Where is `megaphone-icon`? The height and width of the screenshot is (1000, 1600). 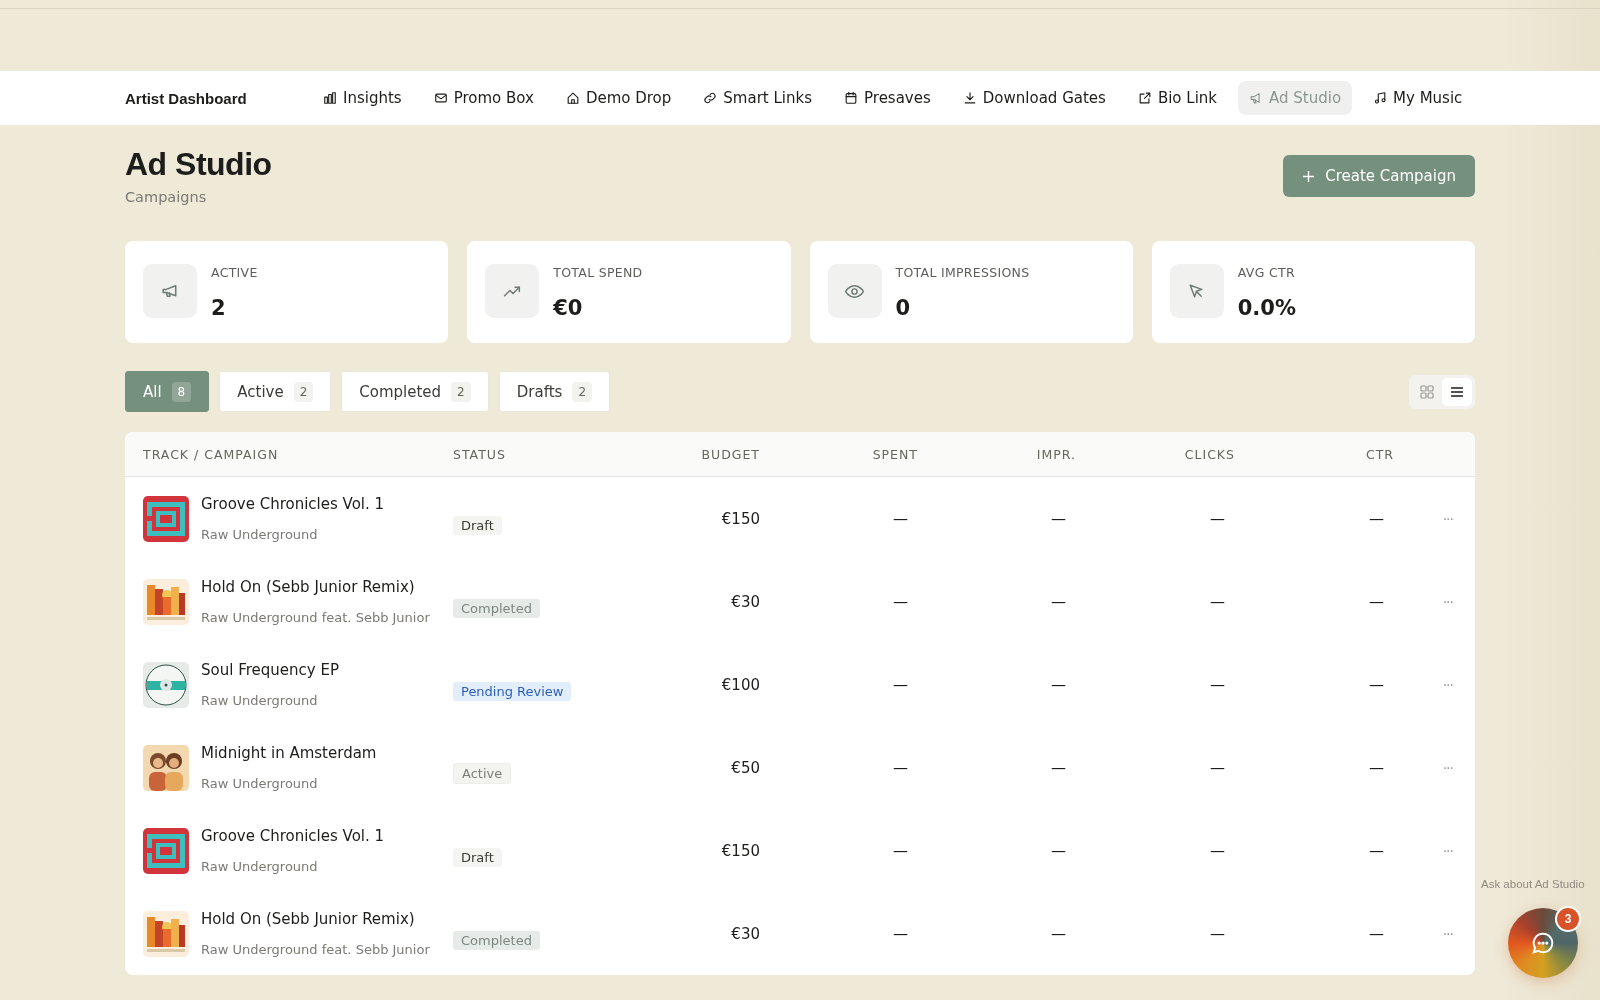
megaphone-icon is located at coordinates (1256, 98).